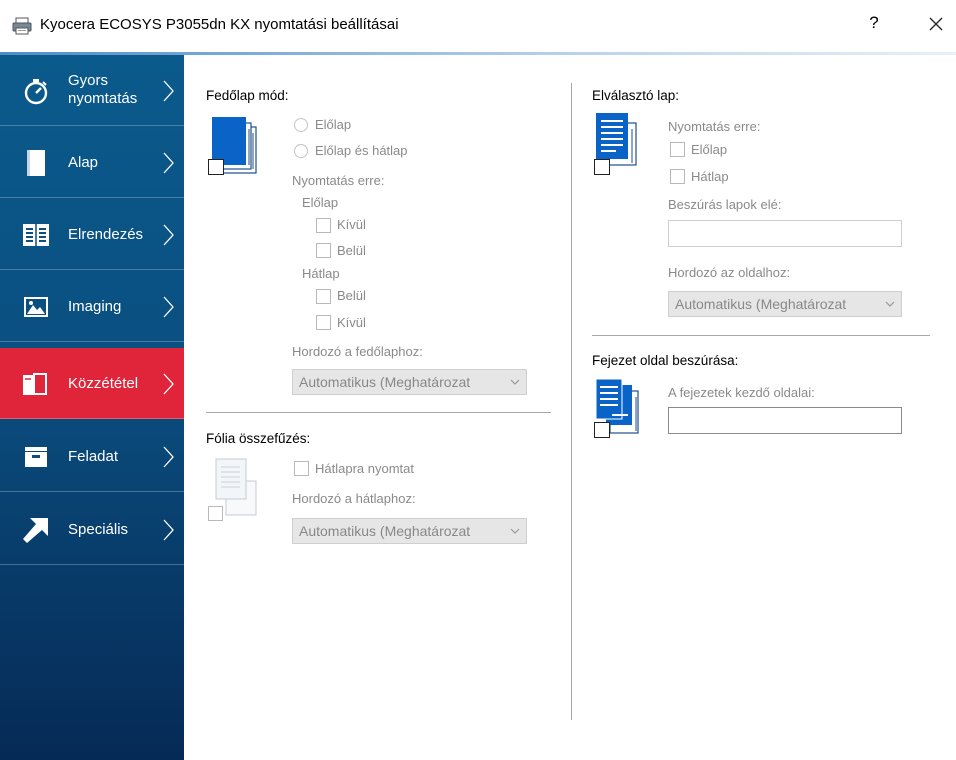  Describe the element at coordinates (301, 468) in the screenshot. I see `print-on-back-checkbox` at that location.